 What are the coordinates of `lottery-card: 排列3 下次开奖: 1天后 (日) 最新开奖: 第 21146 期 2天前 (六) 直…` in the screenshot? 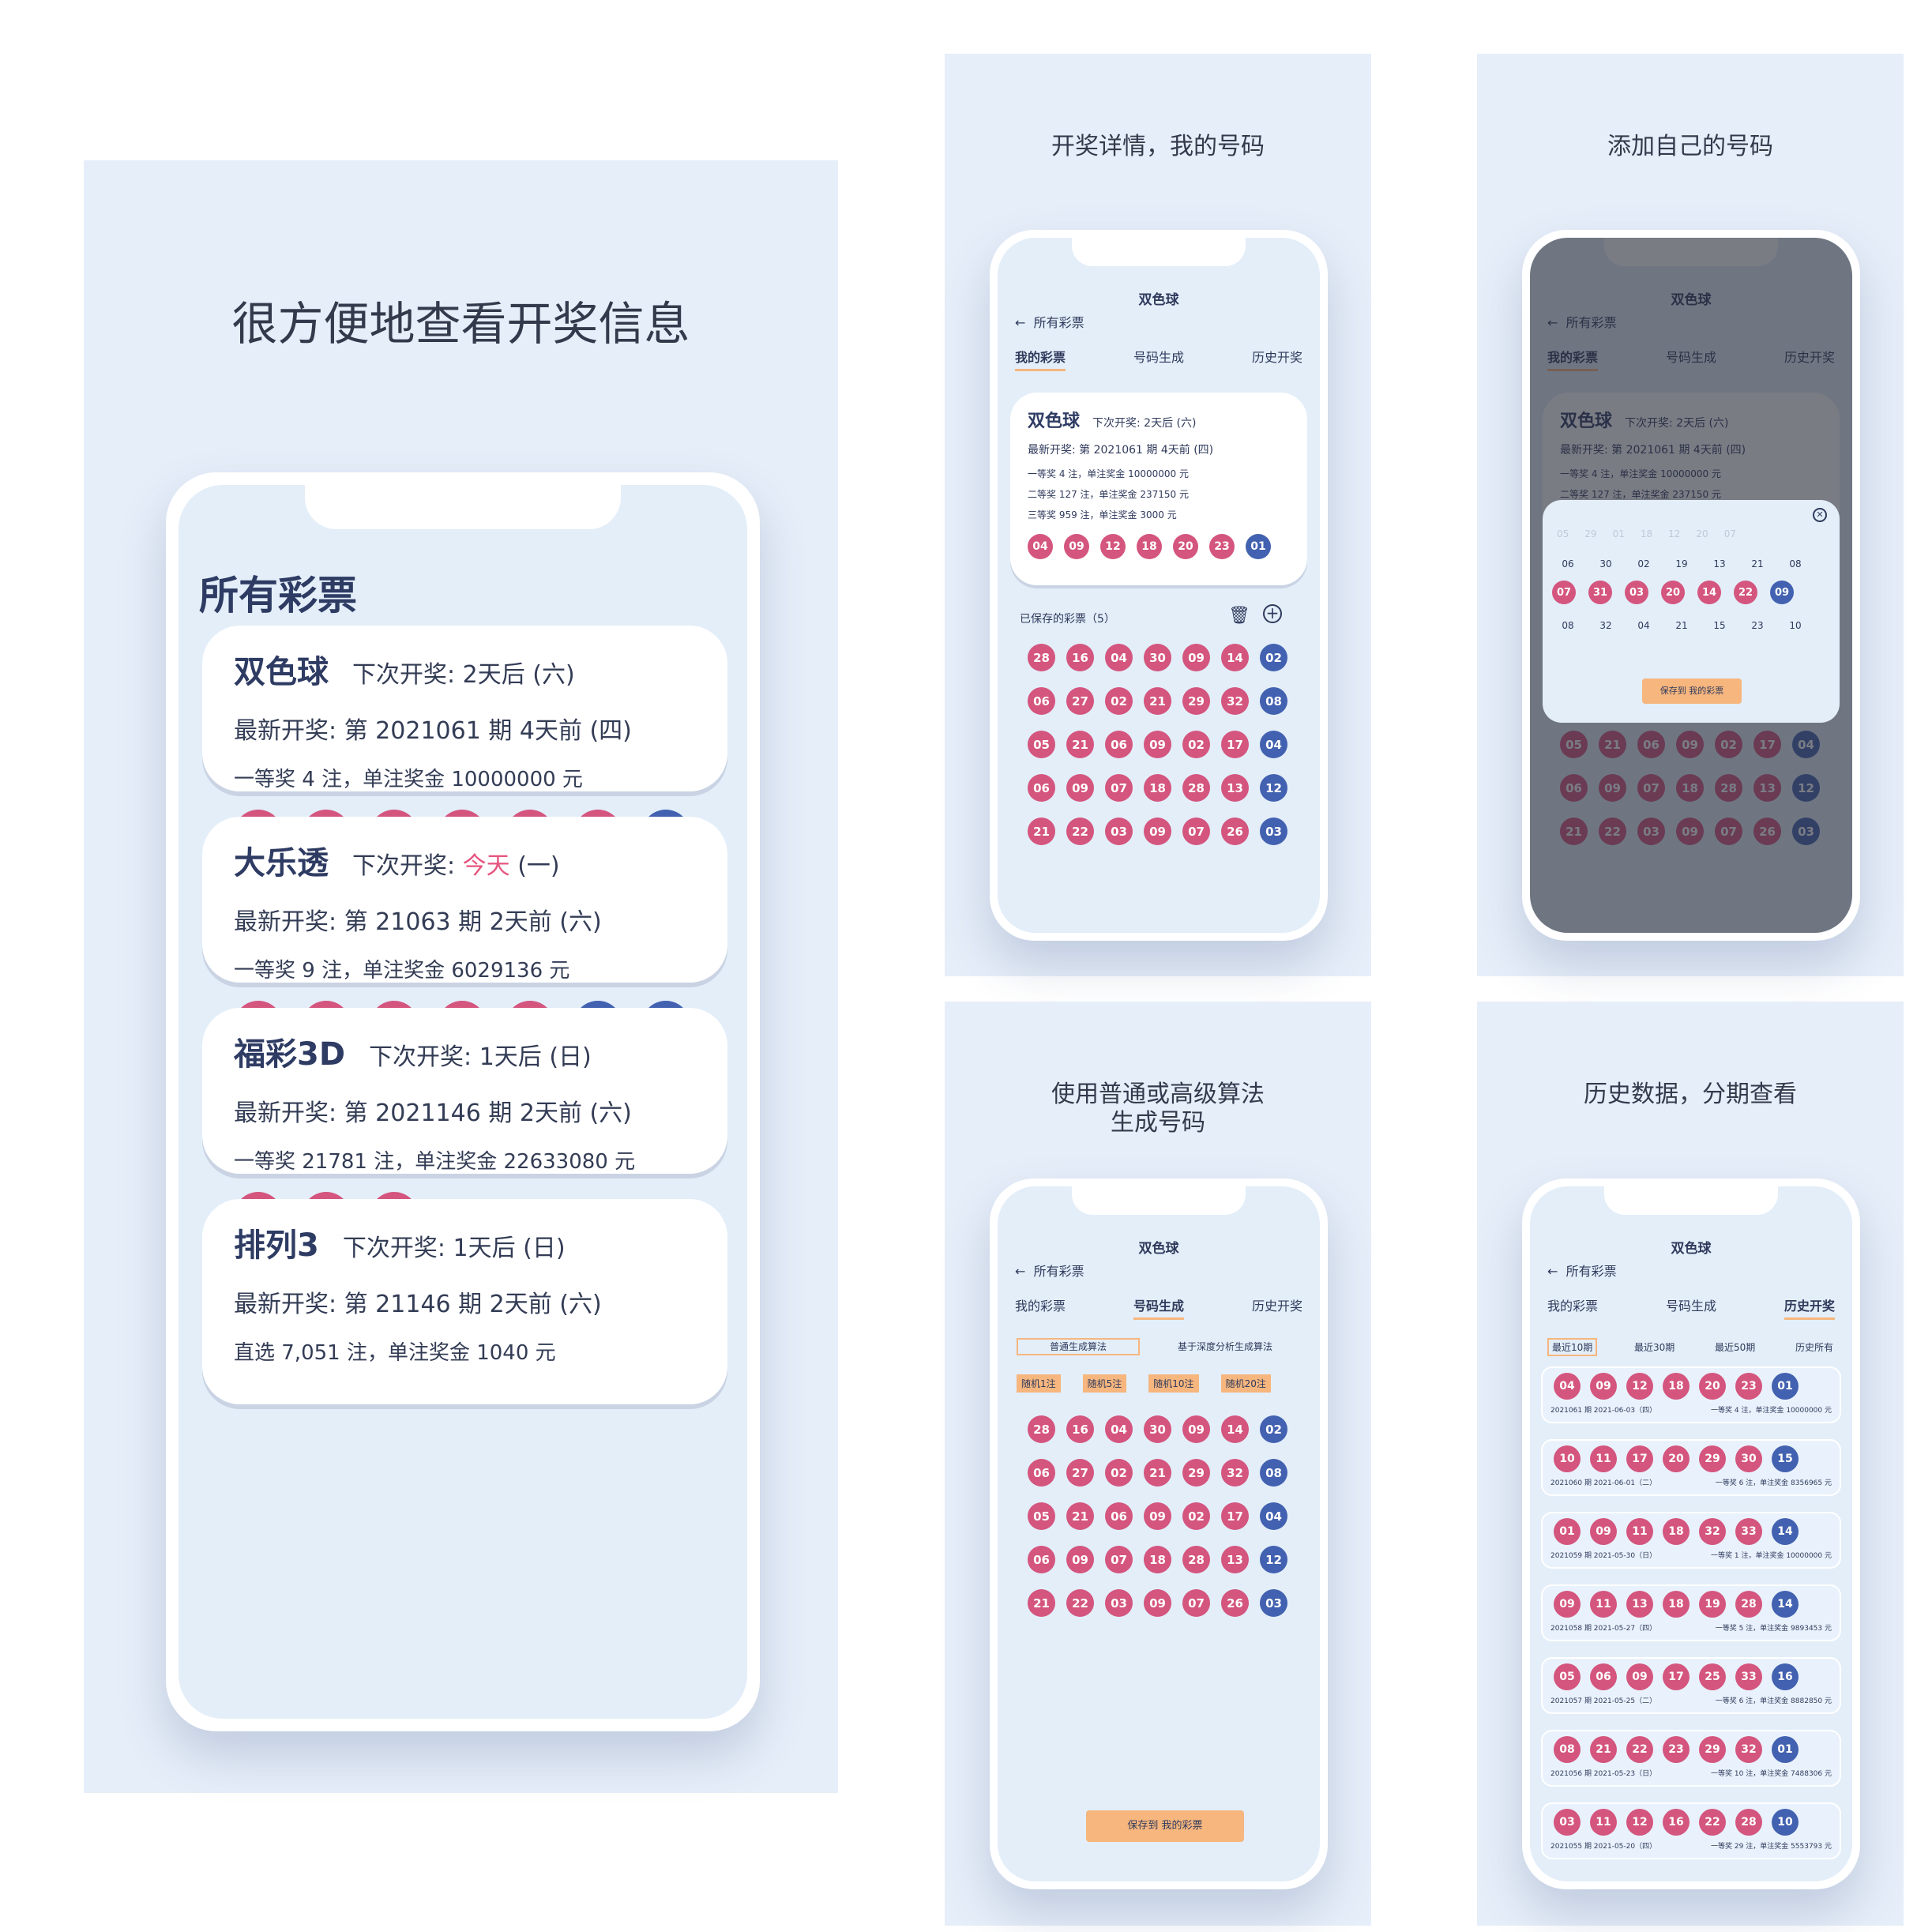 It's located at (465, 1301).